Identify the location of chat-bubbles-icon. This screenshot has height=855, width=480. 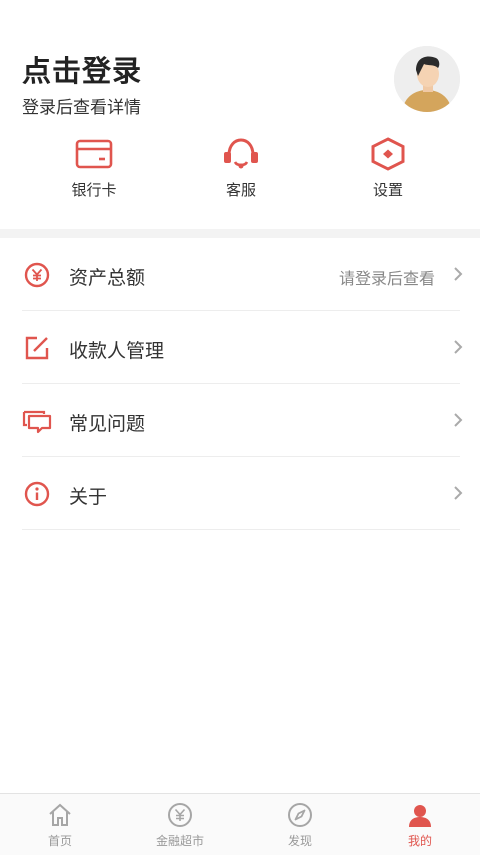
(37, 422).